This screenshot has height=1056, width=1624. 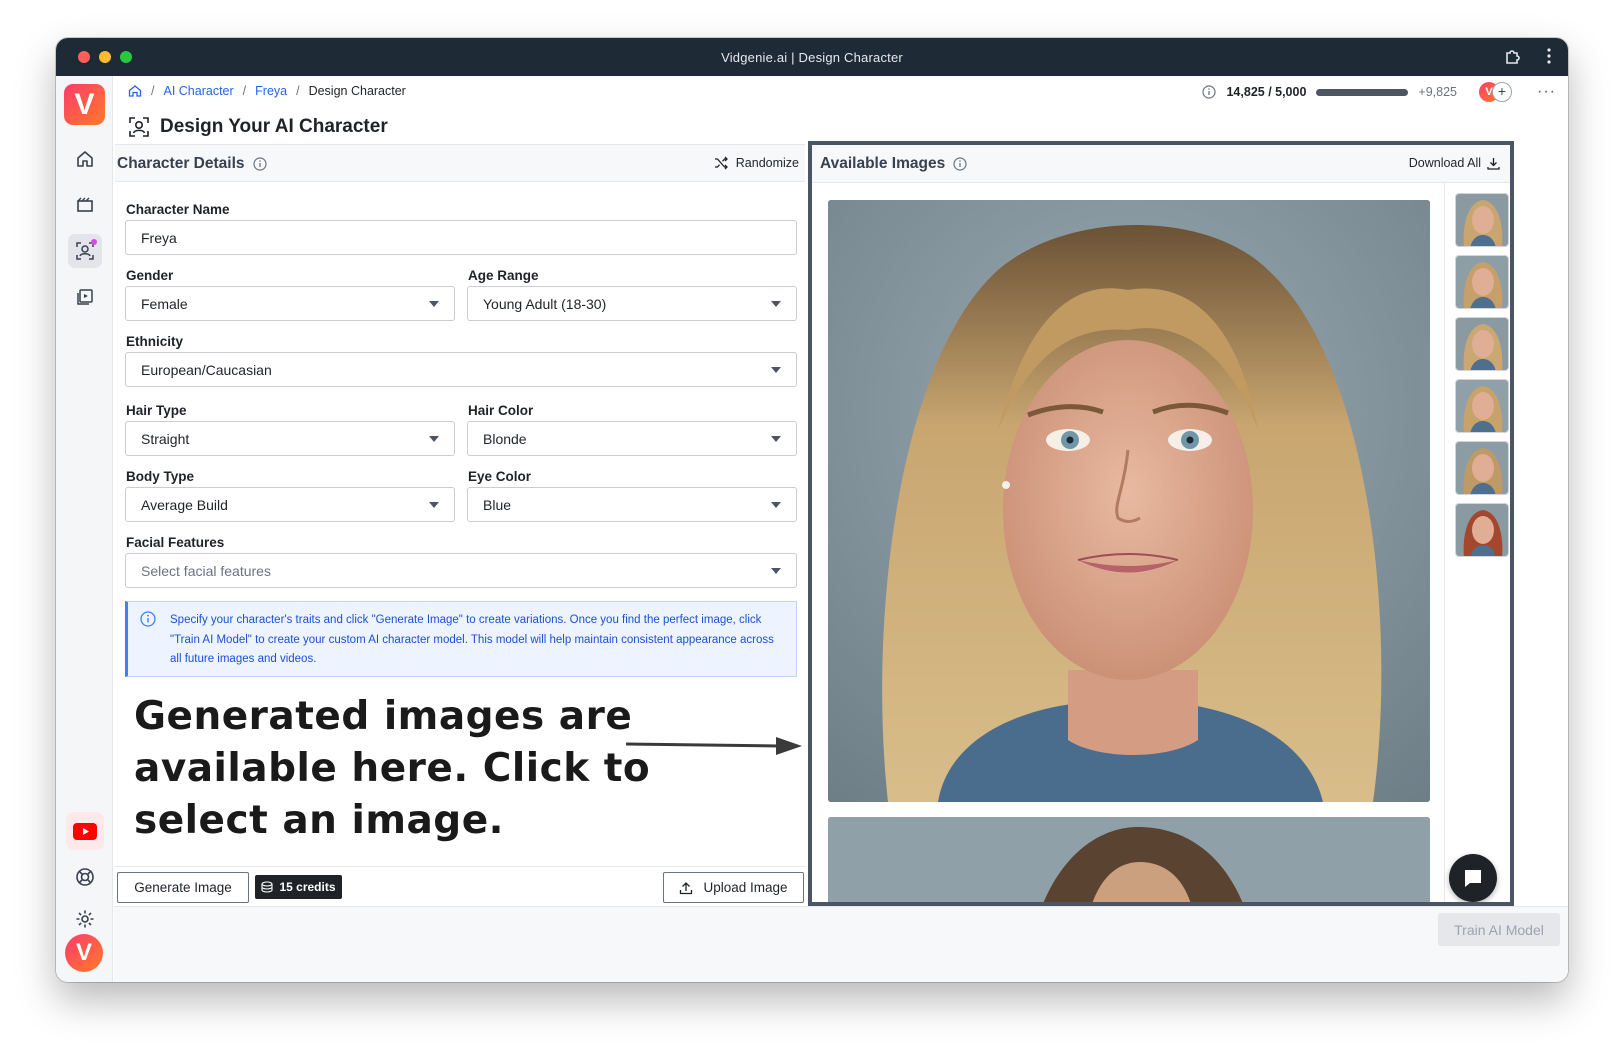 I want to click on window-titlebar: Vidgenie.ai | Design Character, so click(x=812, y=57).